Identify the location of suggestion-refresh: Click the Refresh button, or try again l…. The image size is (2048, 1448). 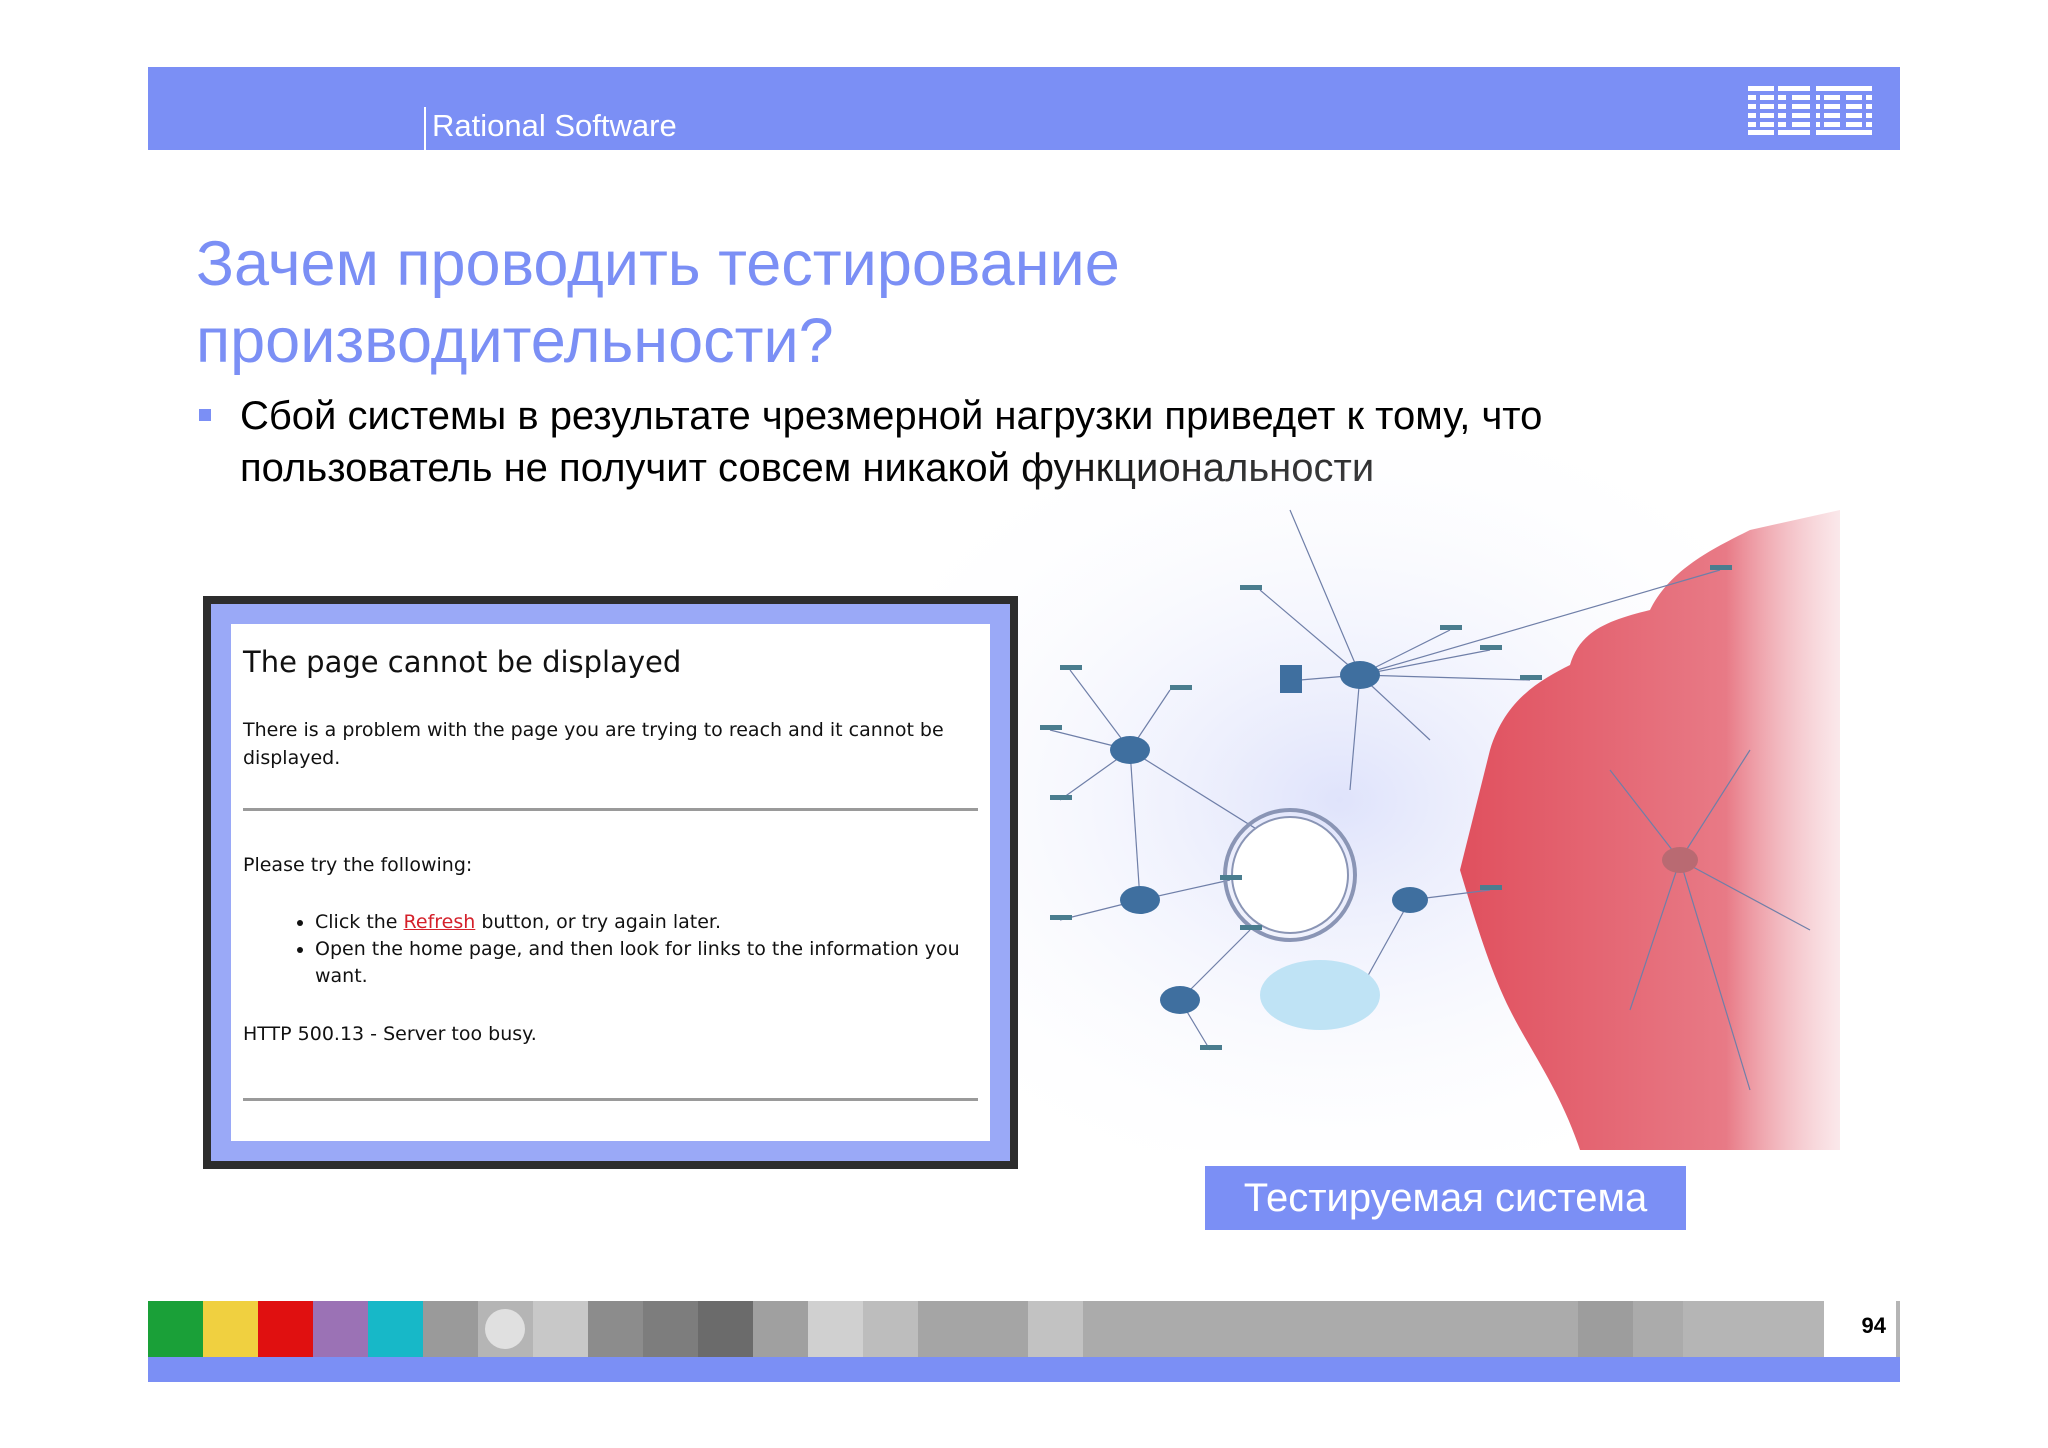
(646, 922).